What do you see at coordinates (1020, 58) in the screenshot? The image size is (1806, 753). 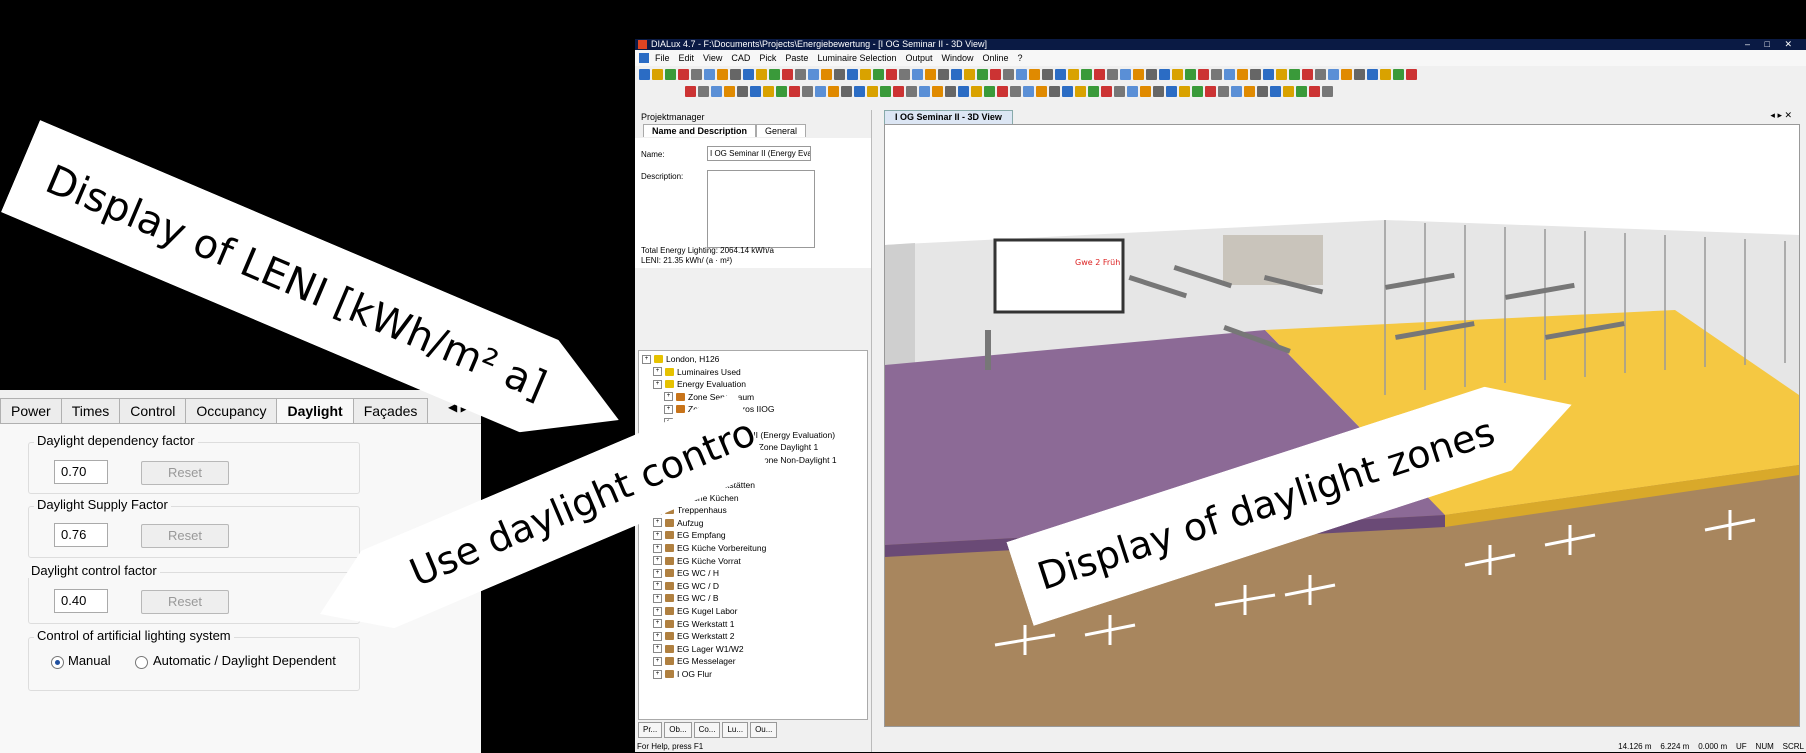 I see `menu-help: ?` at bounding box center [1020, 58].